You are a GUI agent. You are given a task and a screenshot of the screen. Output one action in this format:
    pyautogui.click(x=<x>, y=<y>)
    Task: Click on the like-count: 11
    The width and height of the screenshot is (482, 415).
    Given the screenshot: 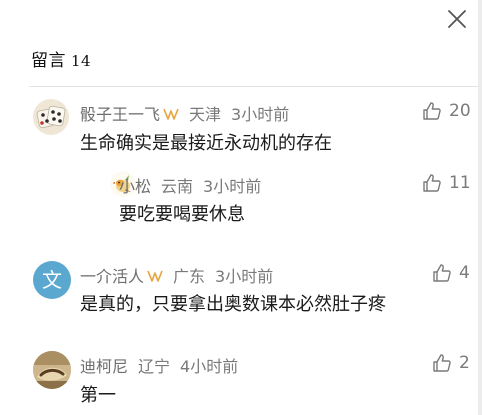 What is the action you would take?
    pyautogui.click(x=460, y=183)
    